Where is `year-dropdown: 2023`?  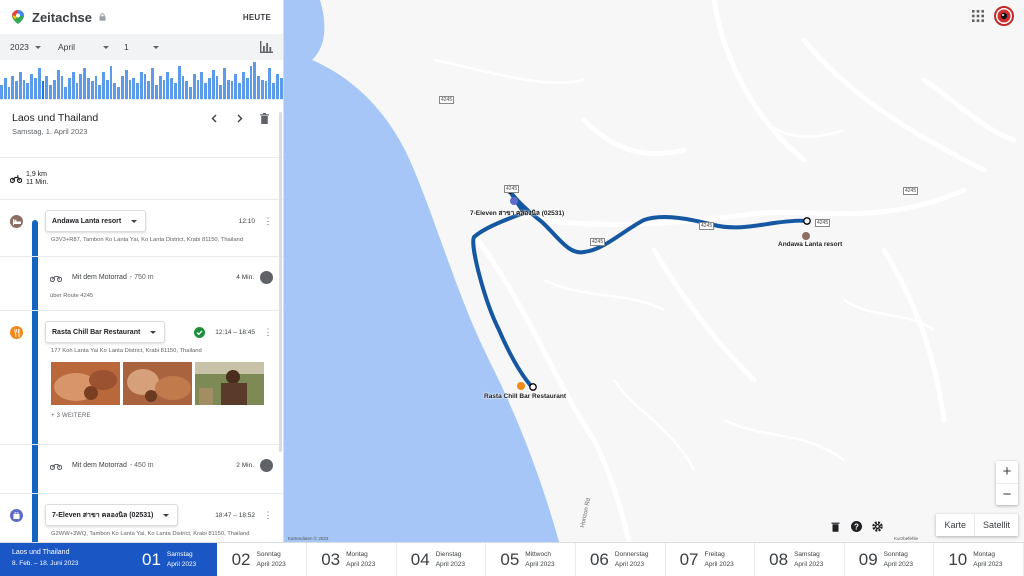
year-dropdown: 2023 is located at coordinates (34, 47).